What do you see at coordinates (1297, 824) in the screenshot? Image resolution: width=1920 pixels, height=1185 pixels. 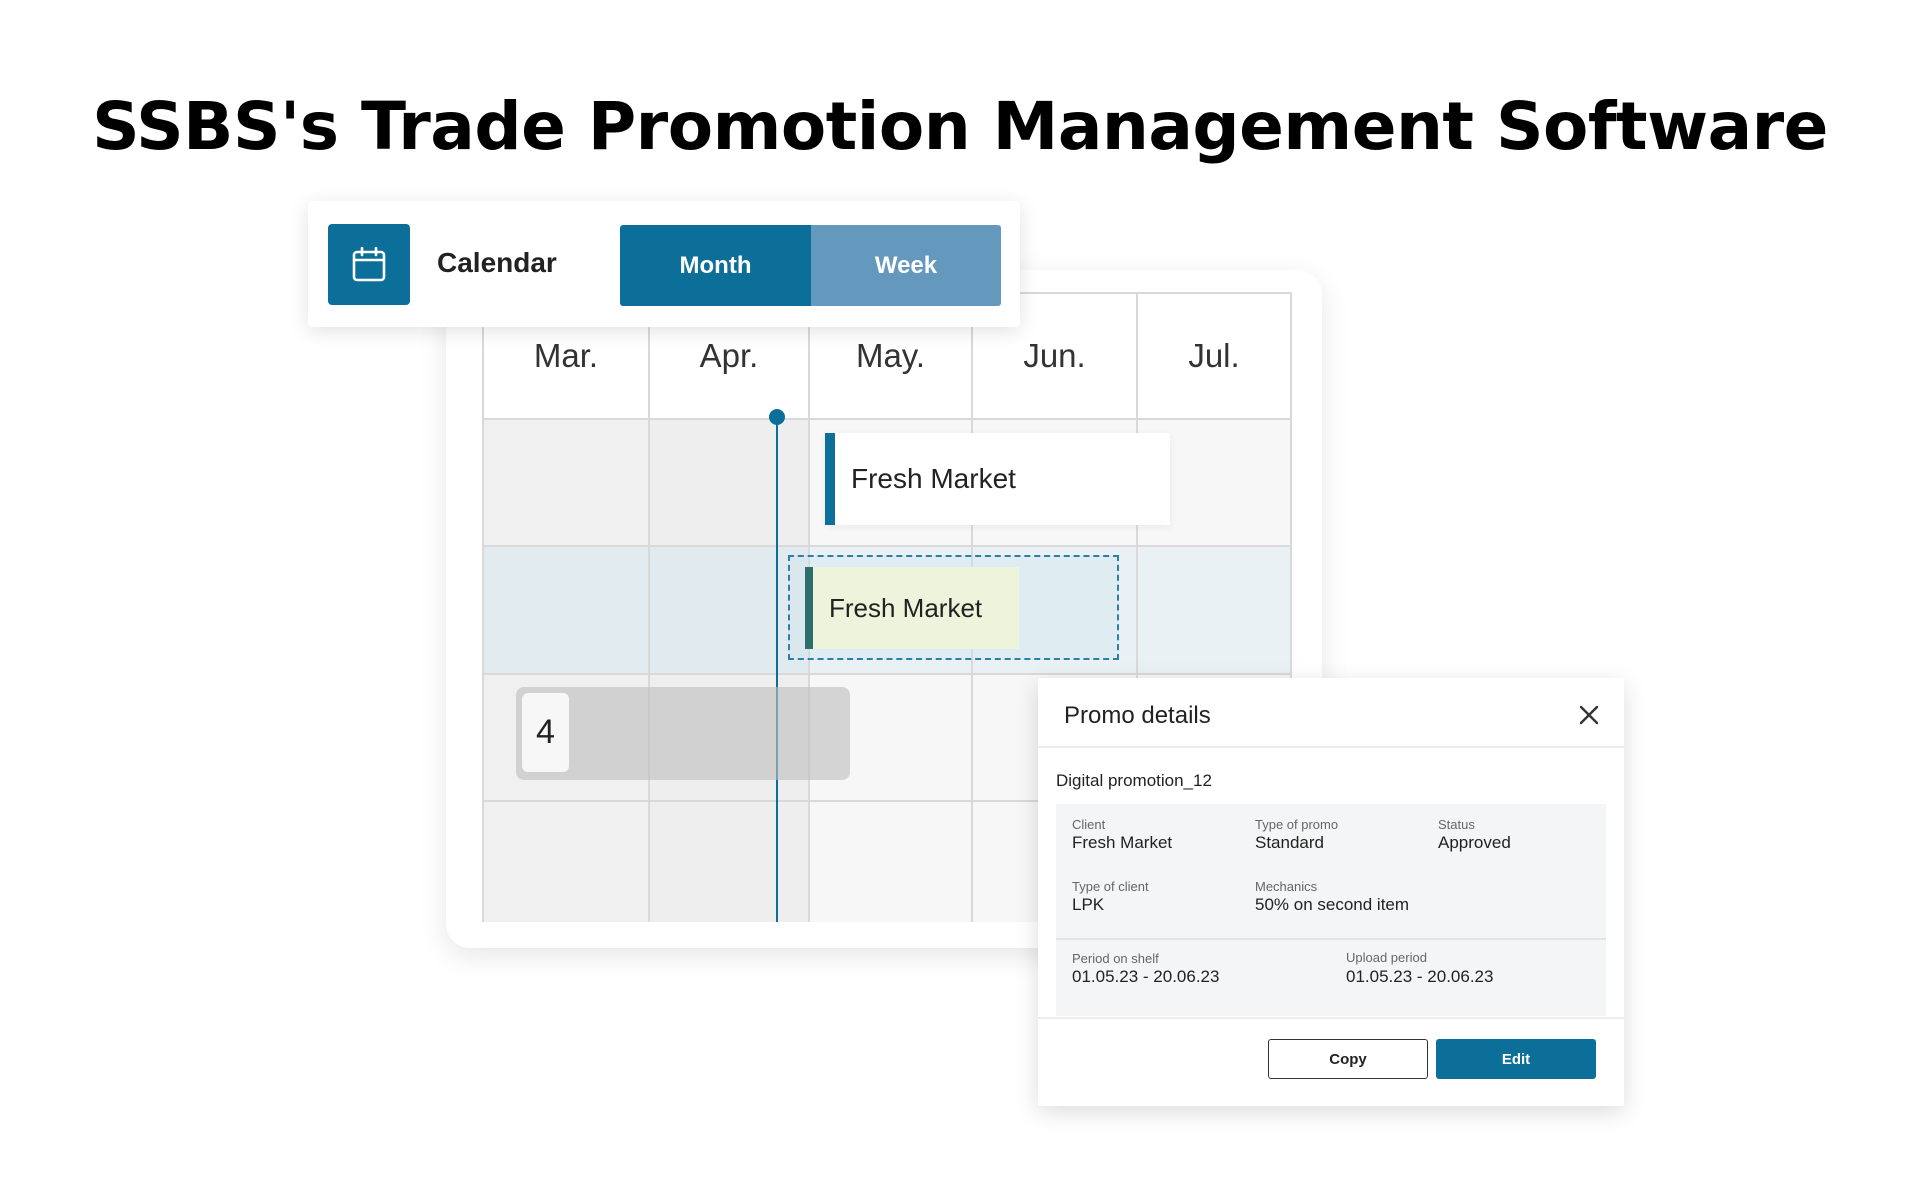 I see `type-of-promo-label: Type of promo` at bounding box center [1297, 824].